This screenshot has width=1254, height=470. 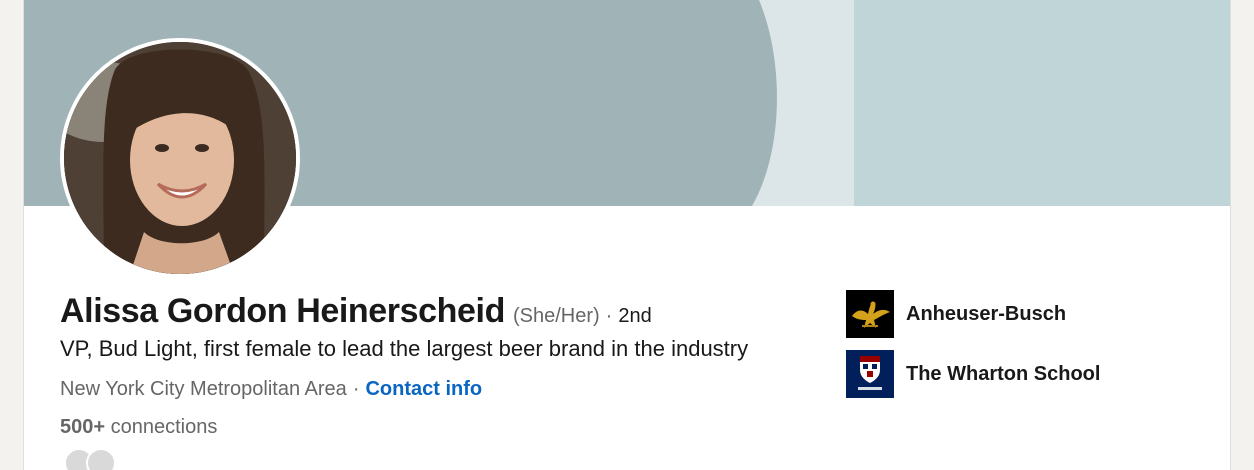 What do you see at coordinates (164, 427) in the screenshot?
I see `connections-label: connections` at bounding box center [164, 427].